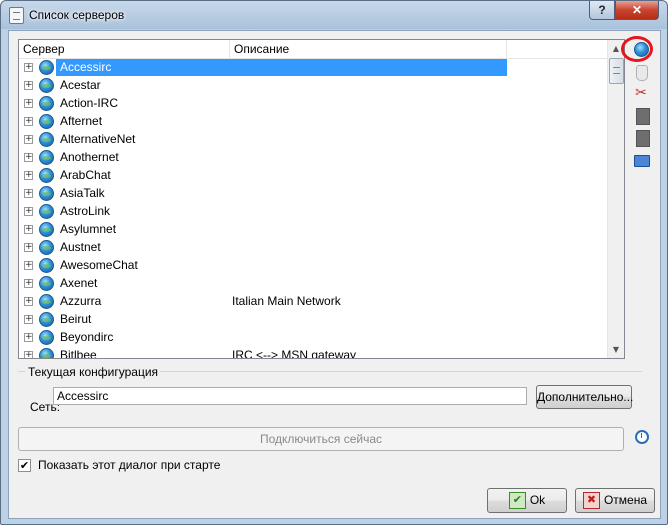  Describe the element at coordinates (602, 10) in the screenshot. I see `help-button: ?` at that location.